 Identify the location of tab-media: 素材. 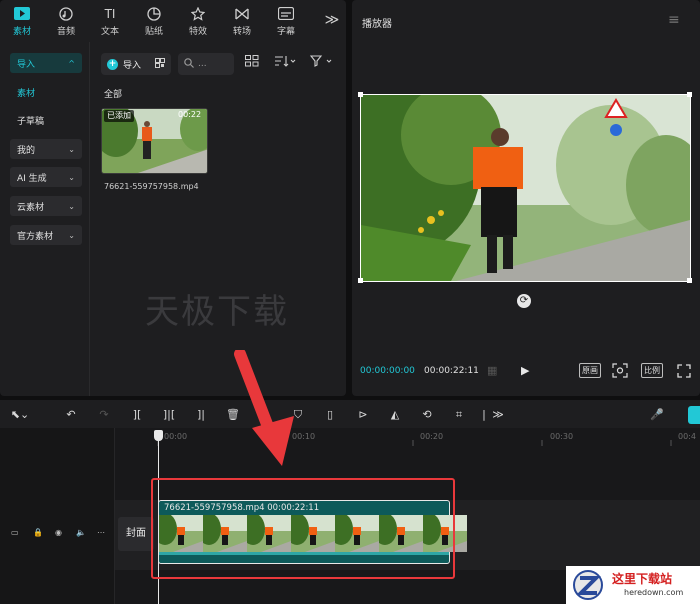
(22, 21).